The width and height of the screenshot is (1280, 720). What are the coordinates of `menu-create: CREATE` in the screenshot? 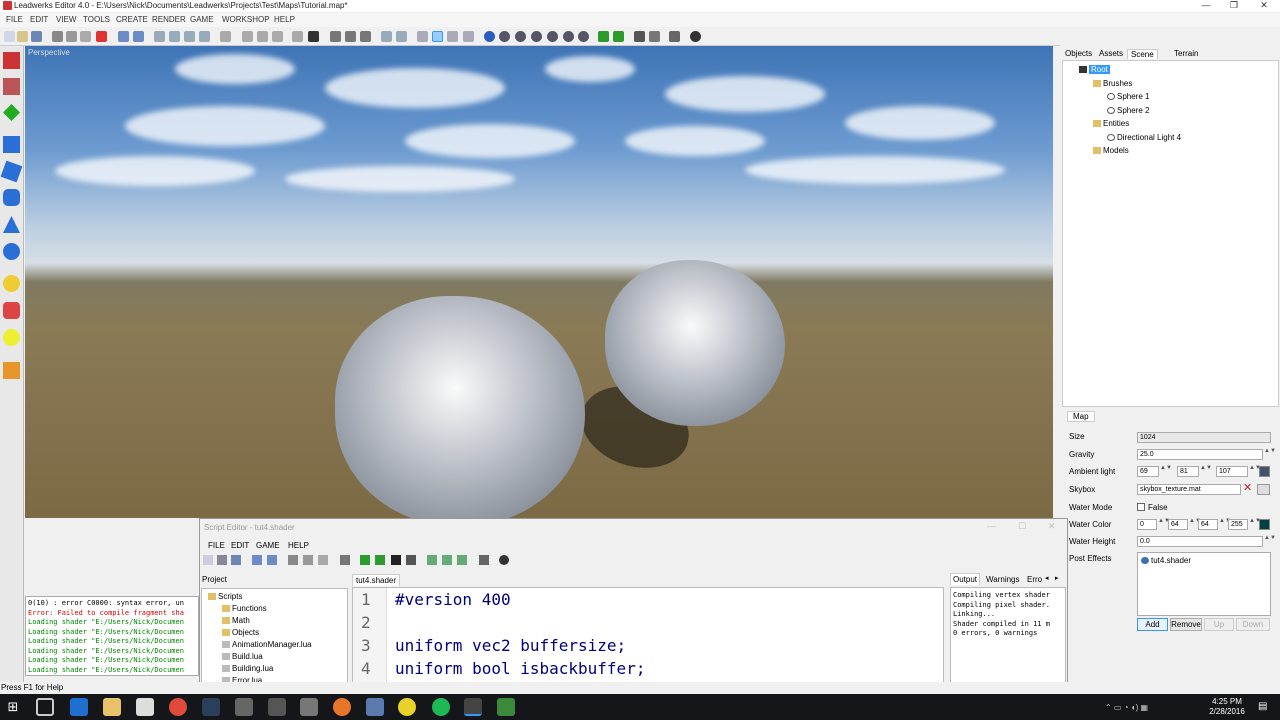 It's located at (132, 19).